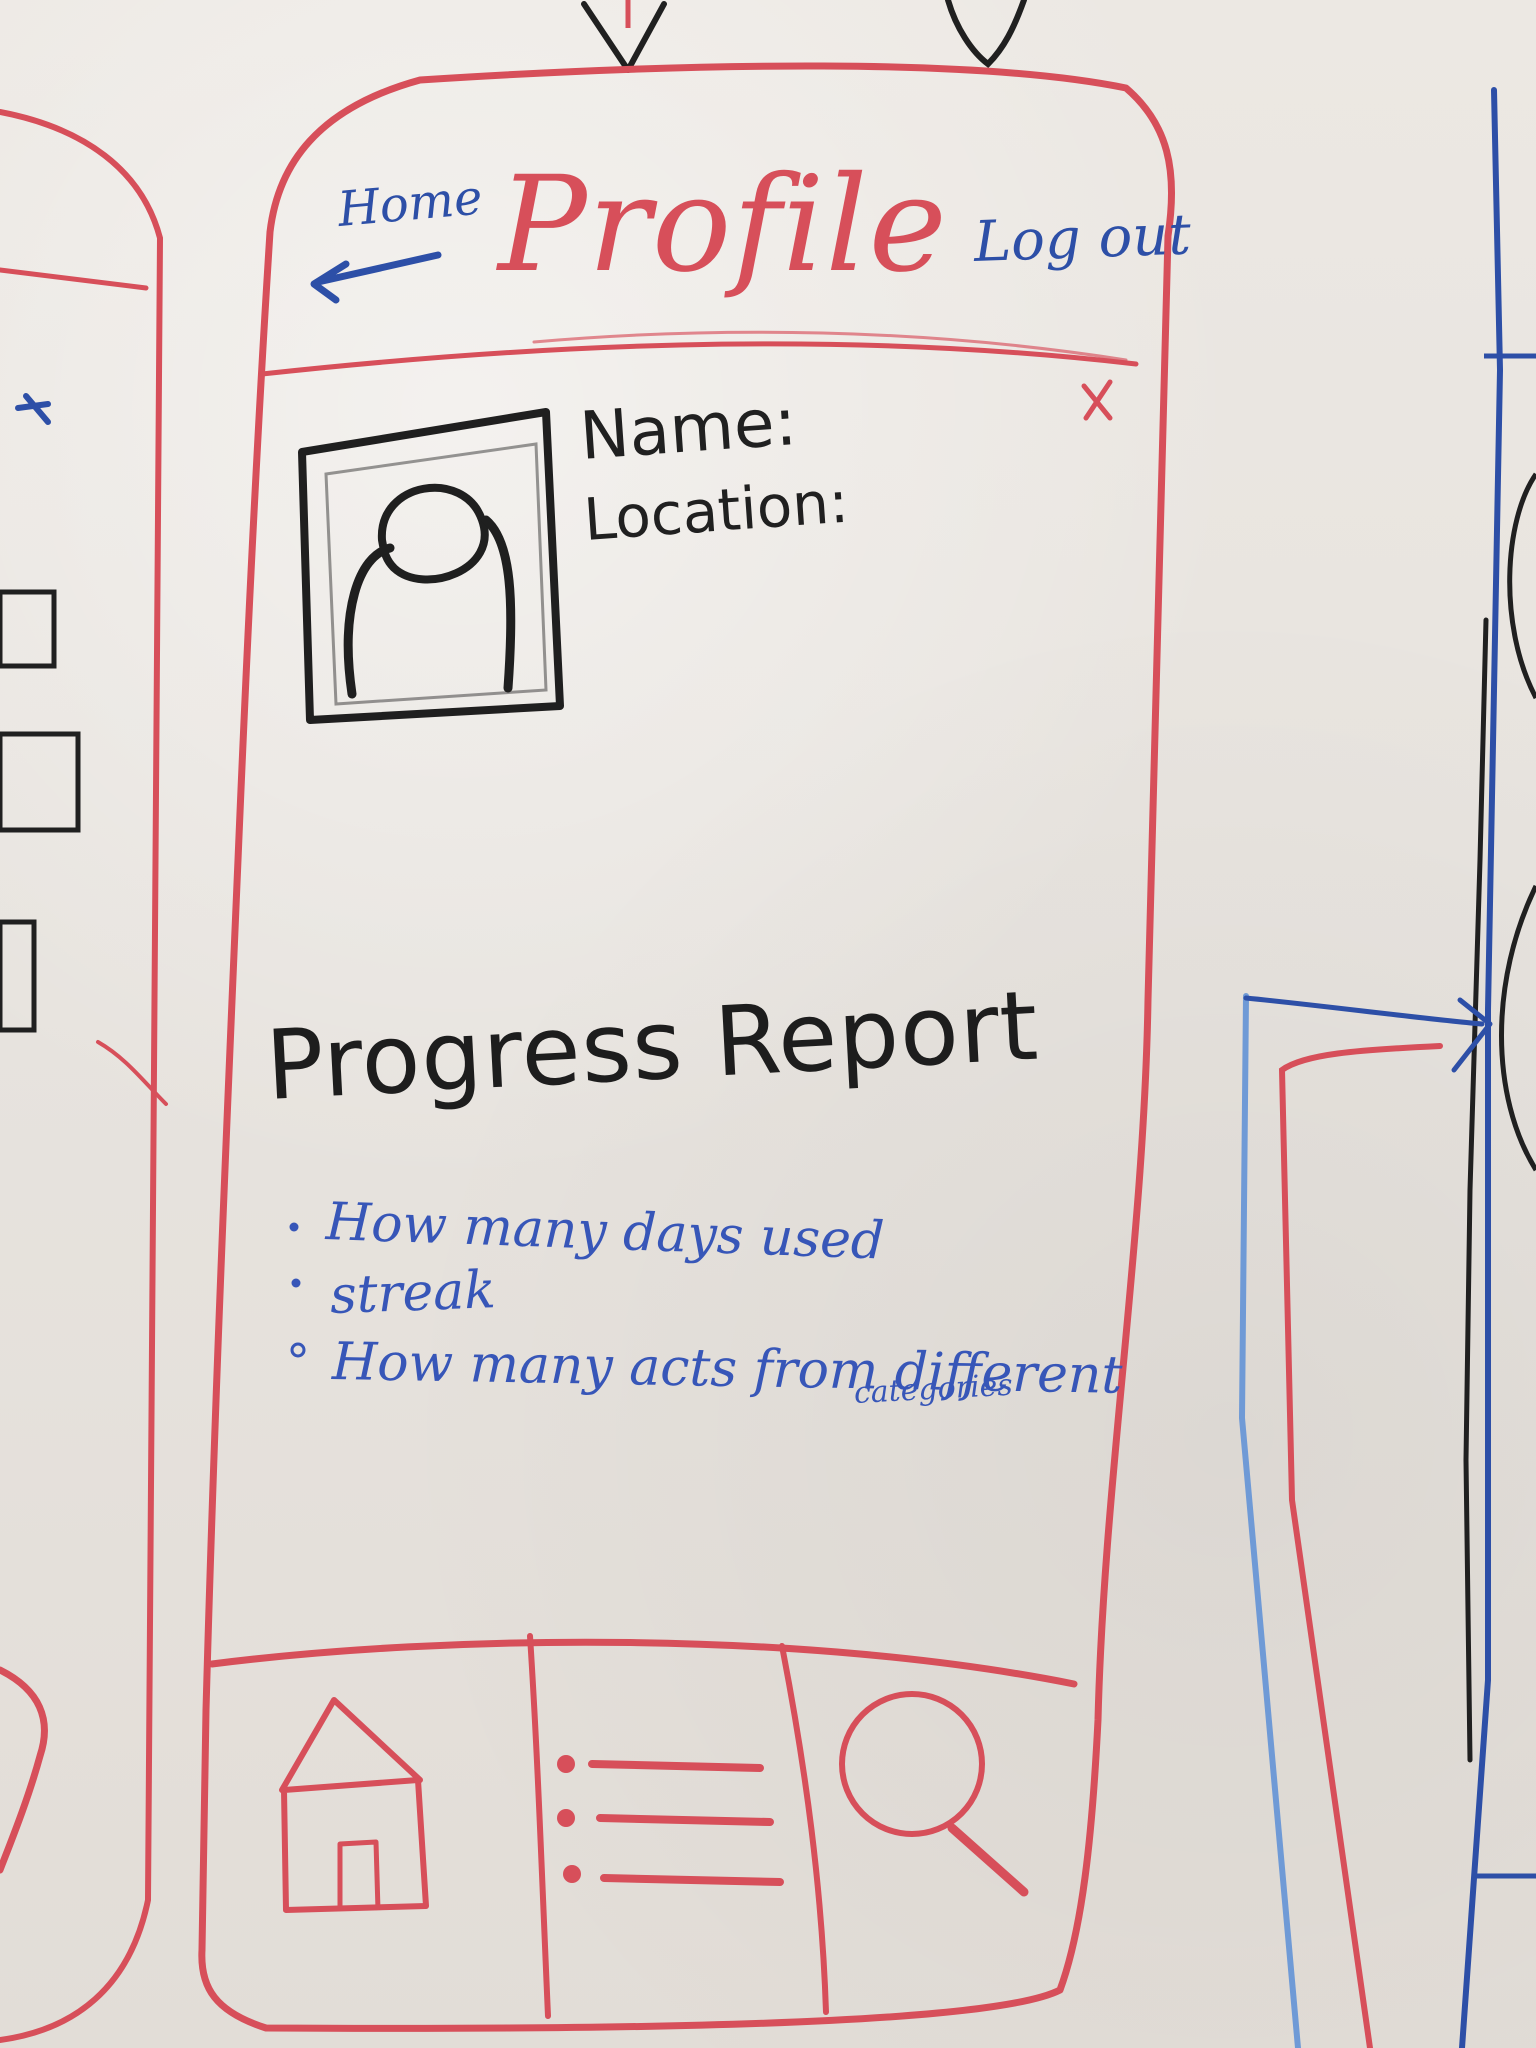 This screenshot has width=1536, height=2048. What do you see at coordinates (643, 1663) in the screenshot?
I see `tab-bar-top-divider` at bounding box center [643, 1663].